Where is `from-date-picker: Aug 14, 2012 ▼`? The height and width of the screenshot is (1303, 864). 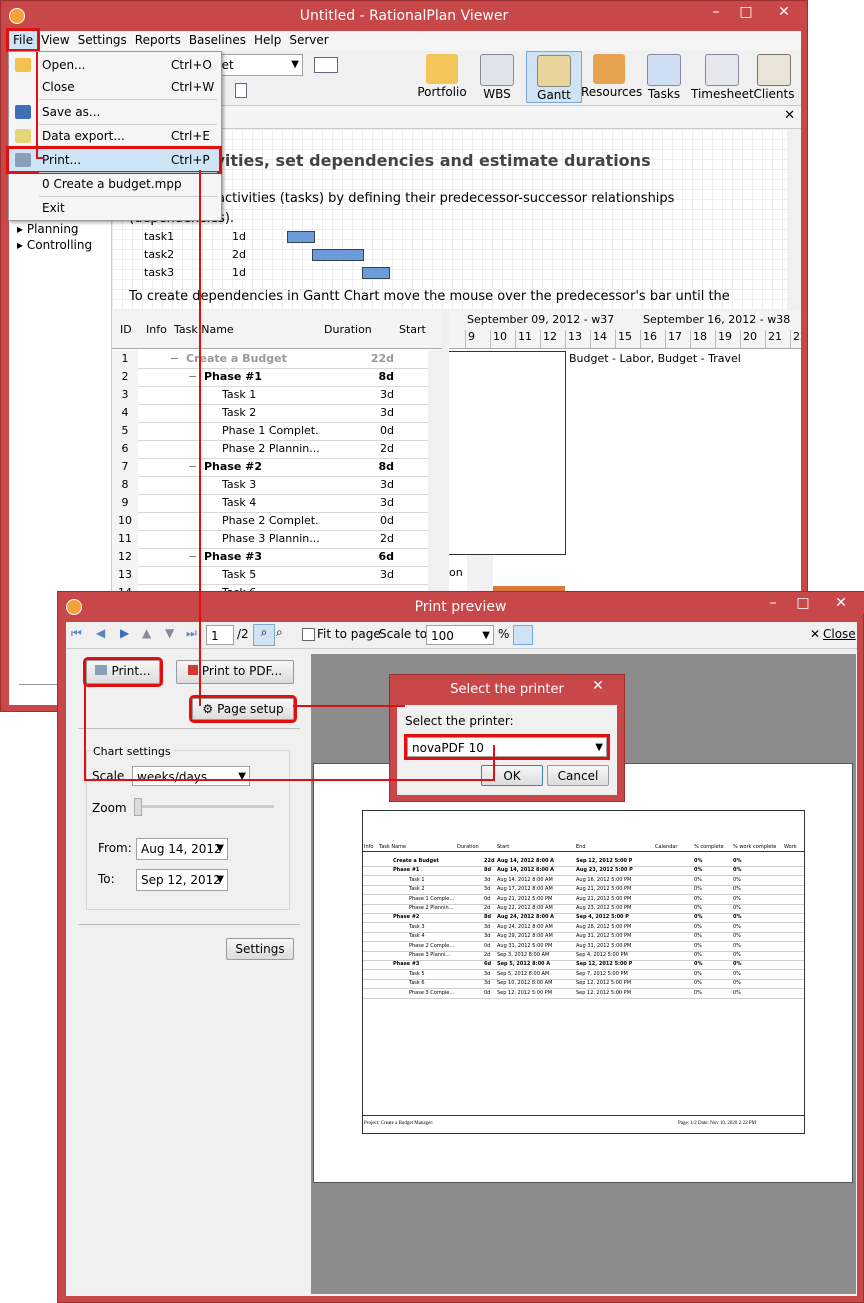
from-date-picker: Aug 14, 2012 ▼ is located at coordinates (182, 849).